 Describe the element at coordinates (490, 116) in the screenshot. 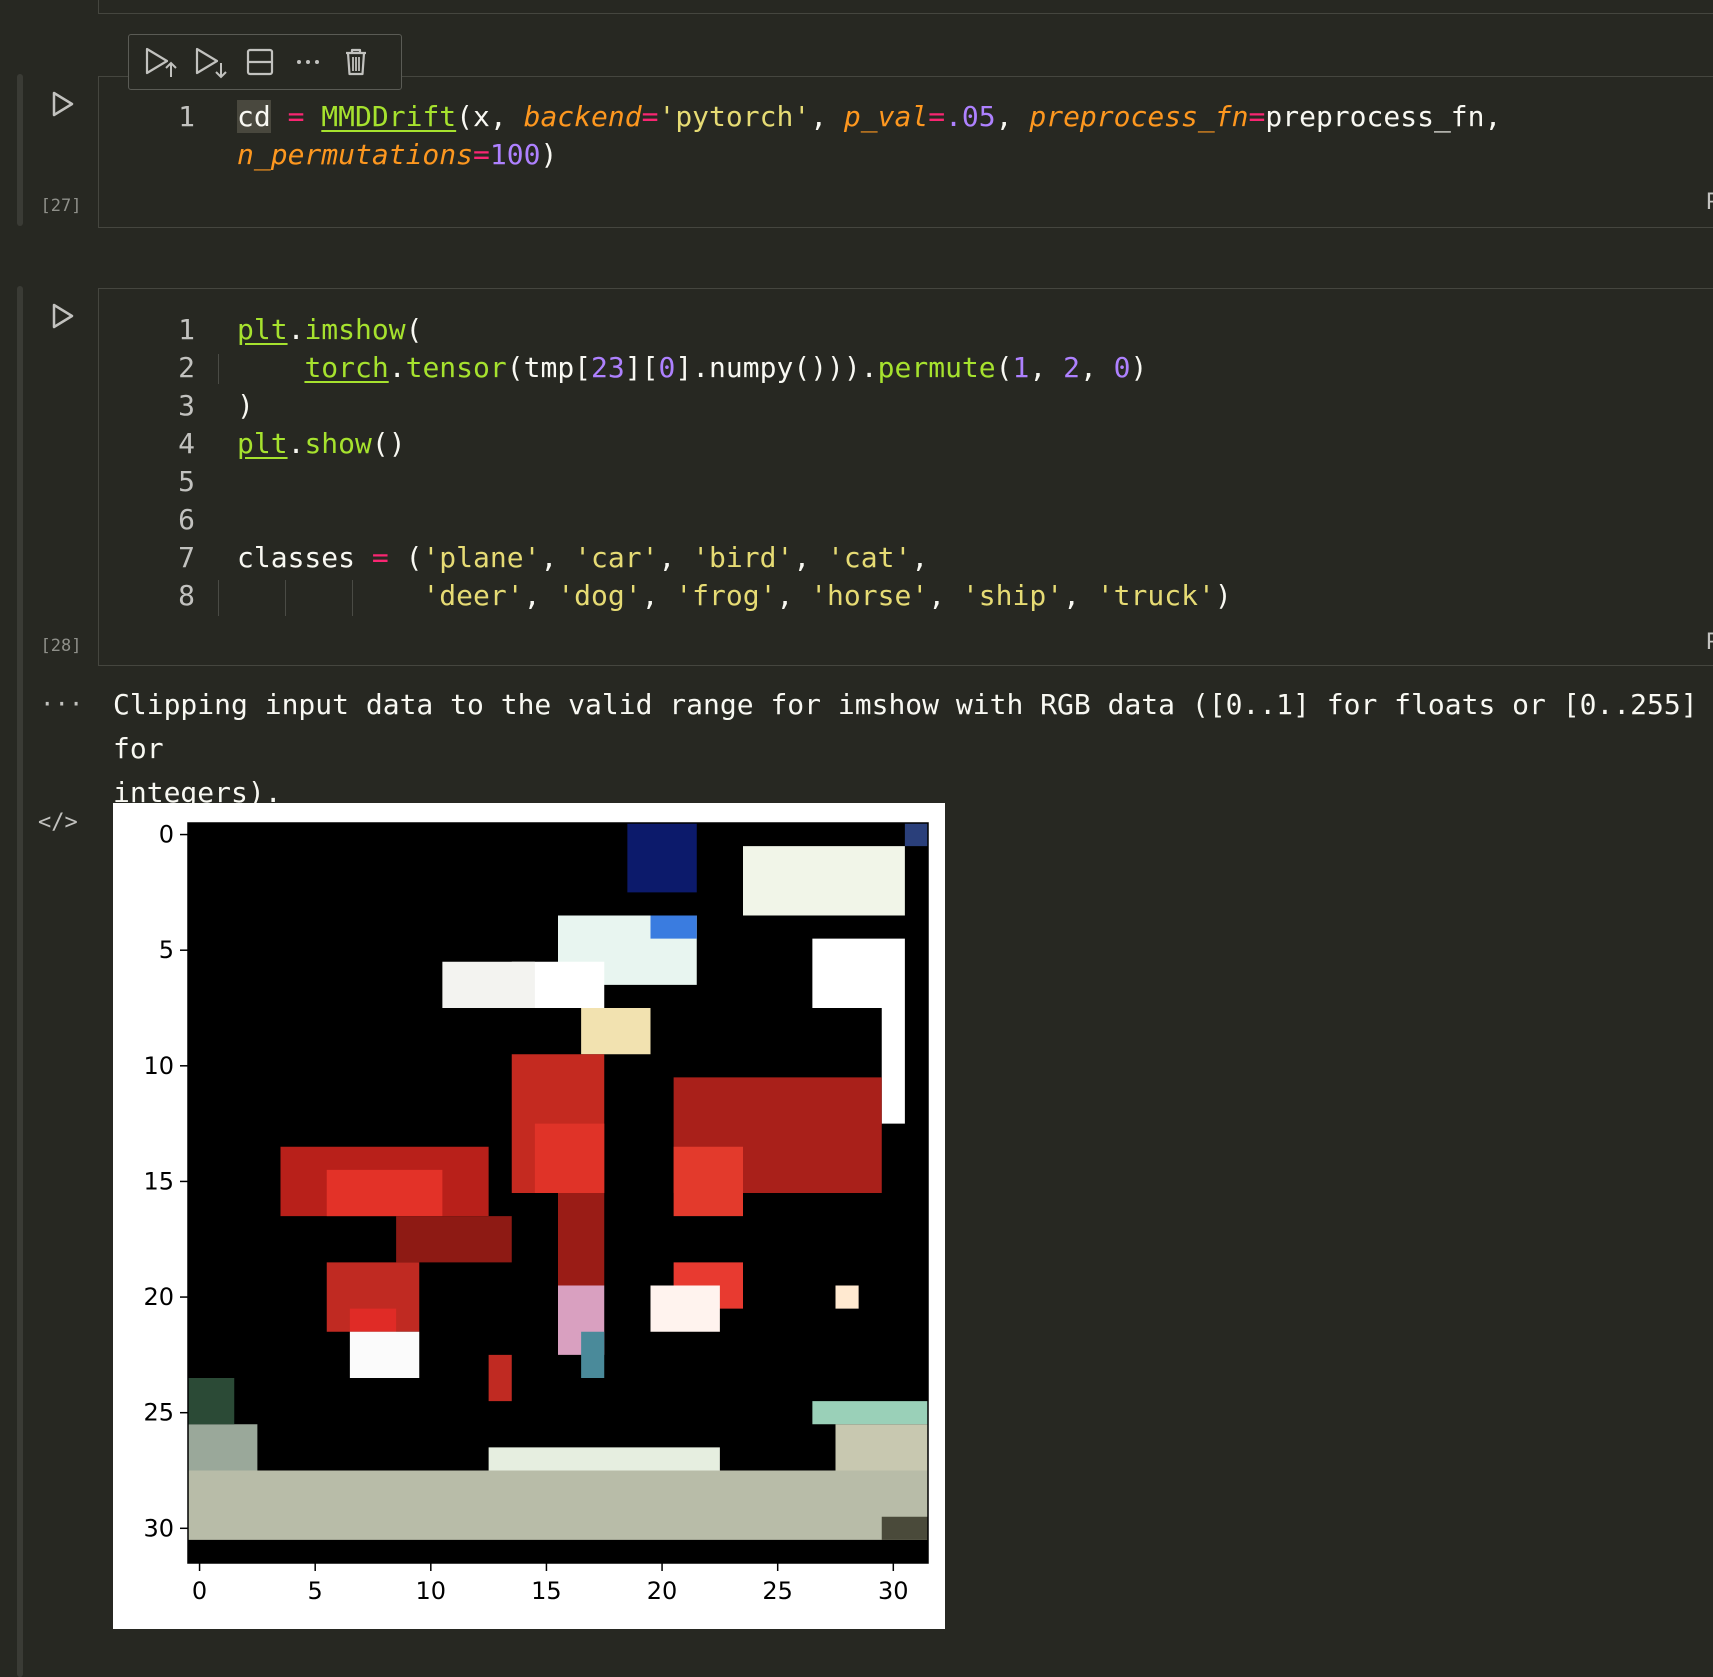

I see `code-token: (x,` at that location.